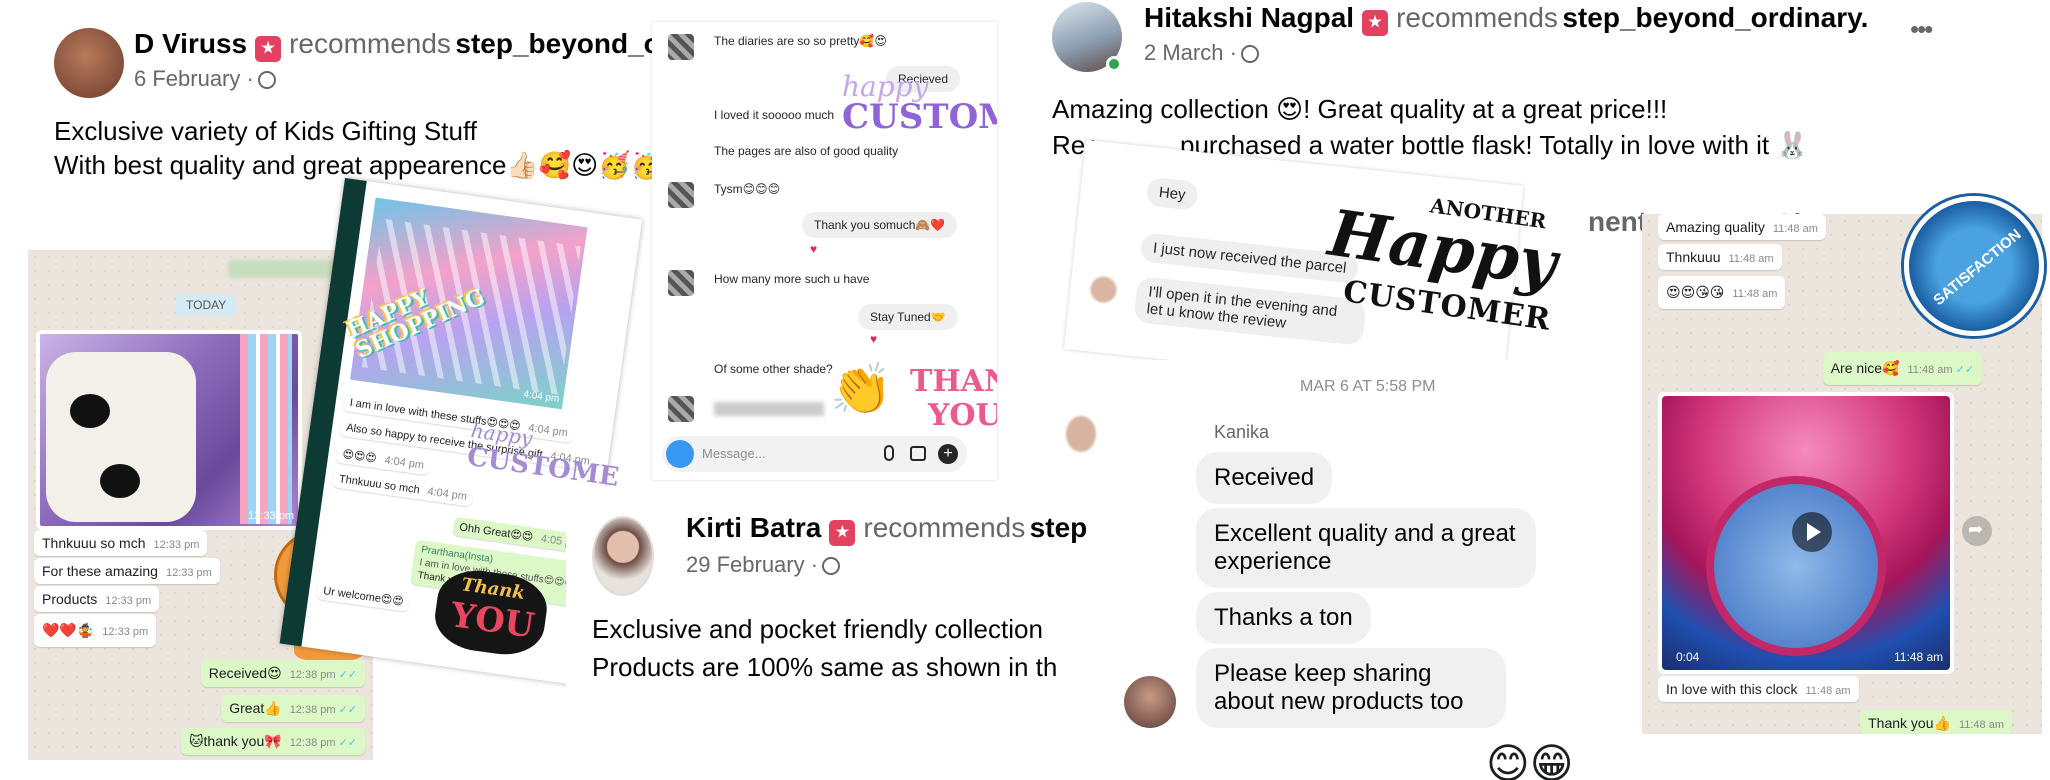 Image resolution: width=2050 pixels, height=780 pixels. Describe the element at coordinates (1249, 17) in the screenshot. I see `author-name: Hitakshi Nagpal` at that location.